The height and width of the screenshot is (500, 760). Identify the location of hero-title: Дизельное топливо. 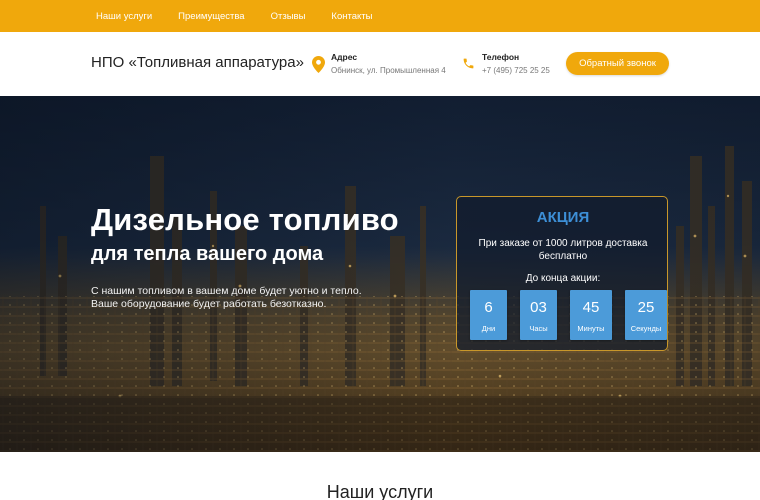
(245, 219).